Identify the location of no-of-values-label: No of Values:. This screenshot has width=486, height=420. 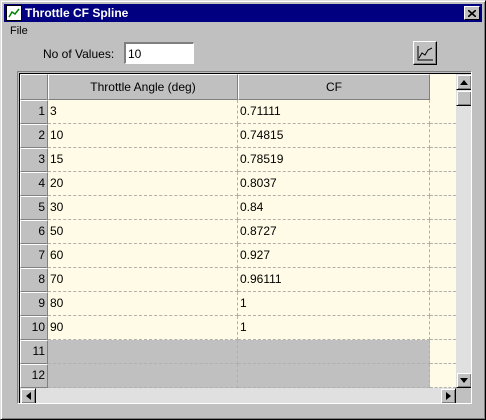
(79, 54).